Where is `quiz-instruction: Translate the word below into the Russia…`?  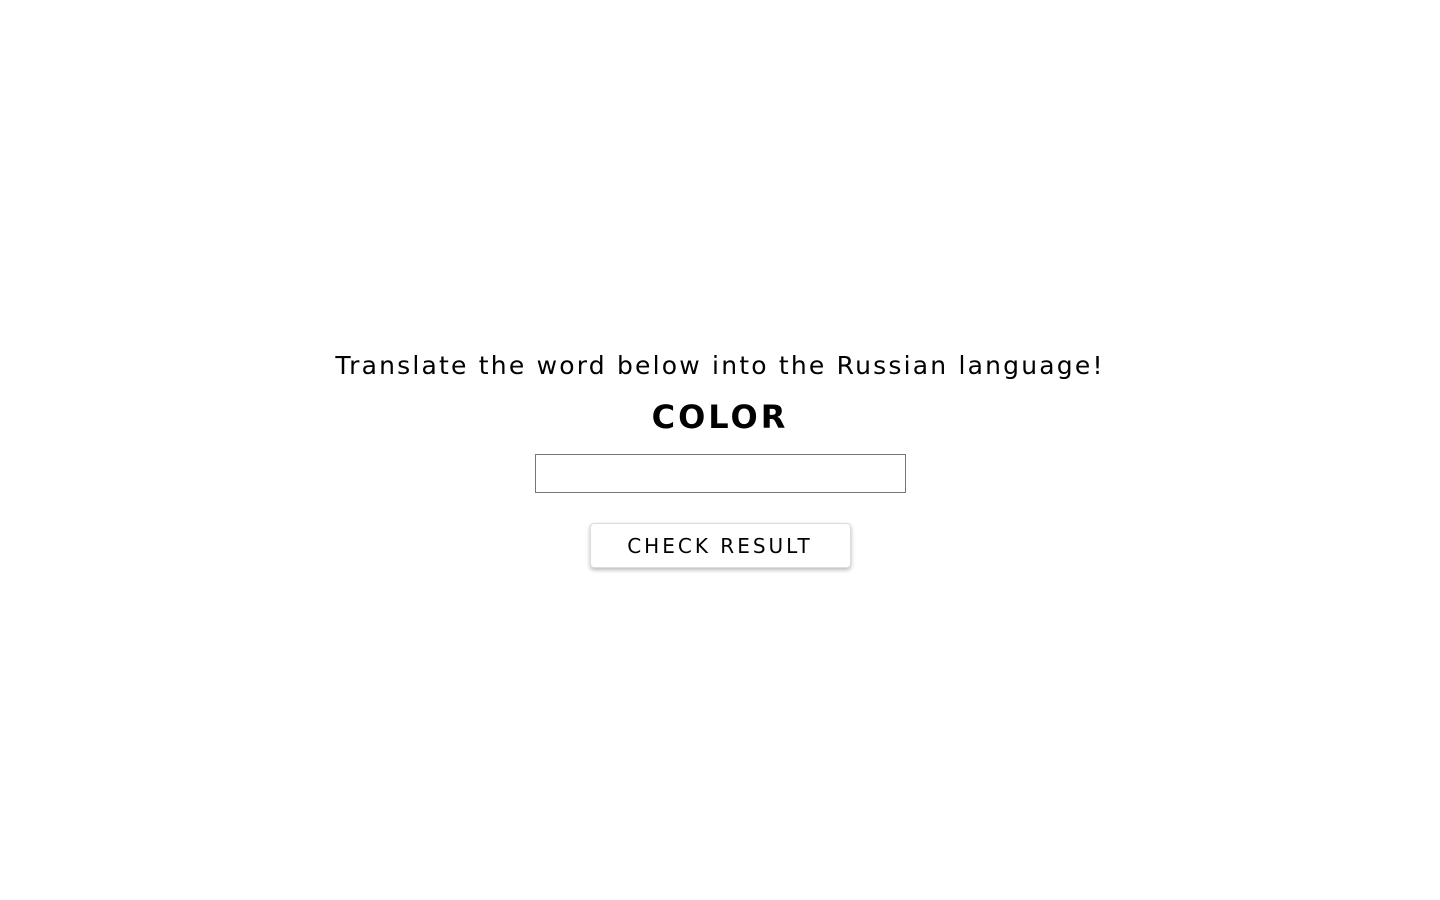 quiz-instruction: Translate the word below into the Russia… is located at coordinates (720, 365).